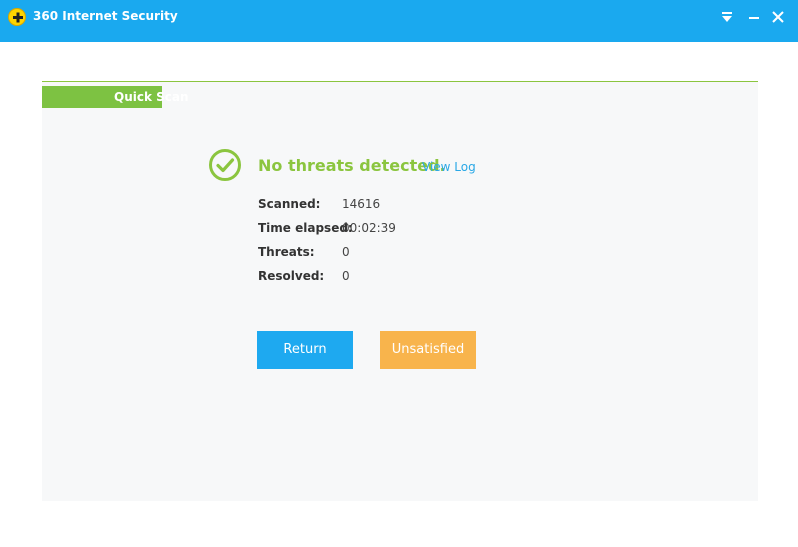  I want to click on return-button: Return, so click(305, 350).